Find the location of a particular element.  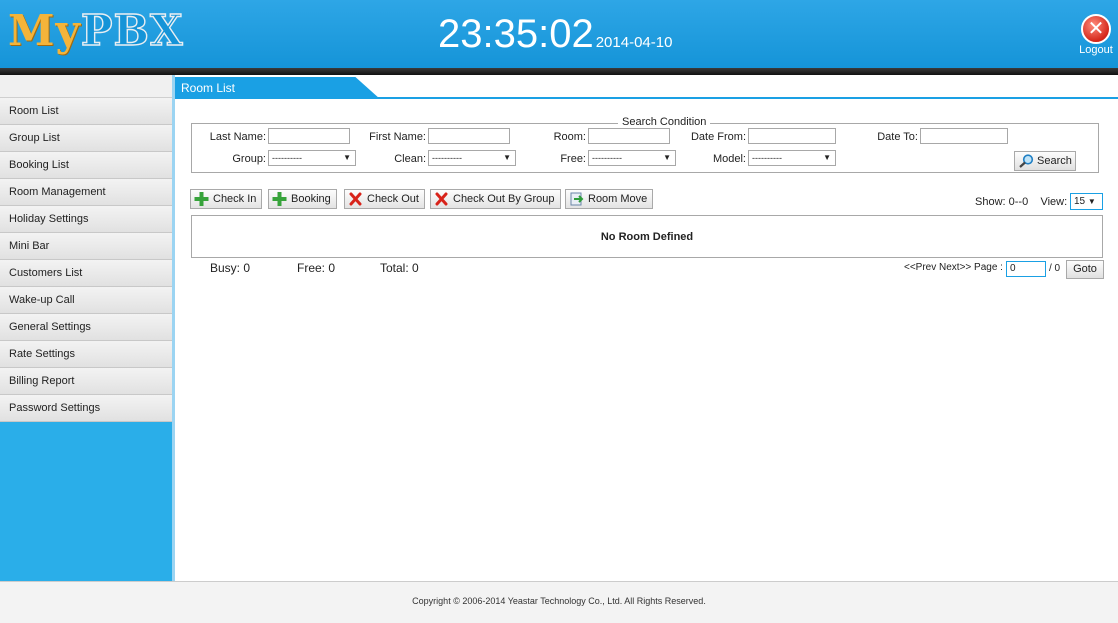

busy-count: Busy: 0 is located at coordinates (230, 268).